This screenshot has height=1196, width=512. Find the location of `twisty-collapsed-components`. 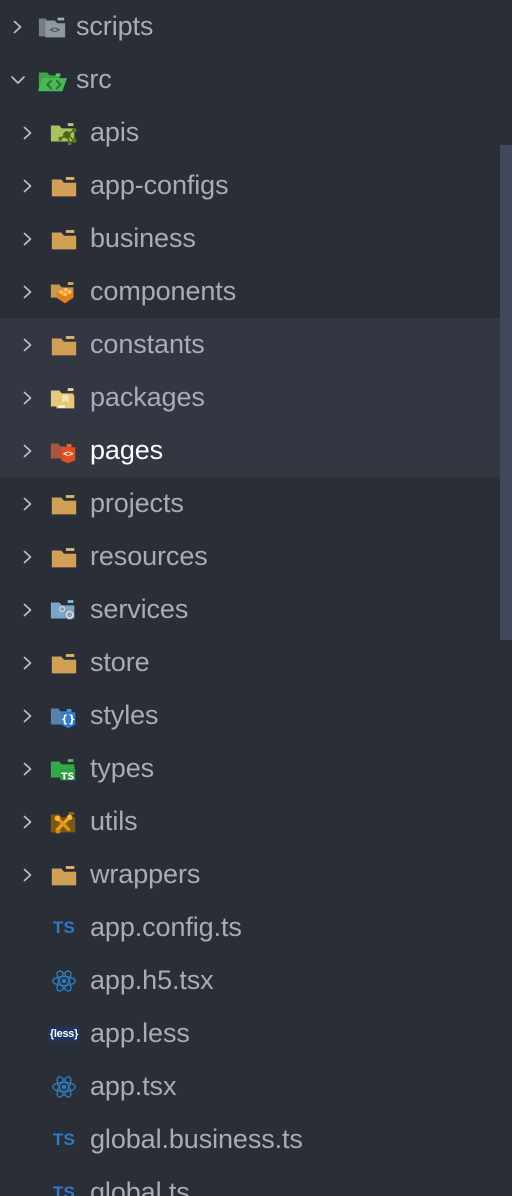

twisty-collapsed-components is located at coordinates (28, 291).